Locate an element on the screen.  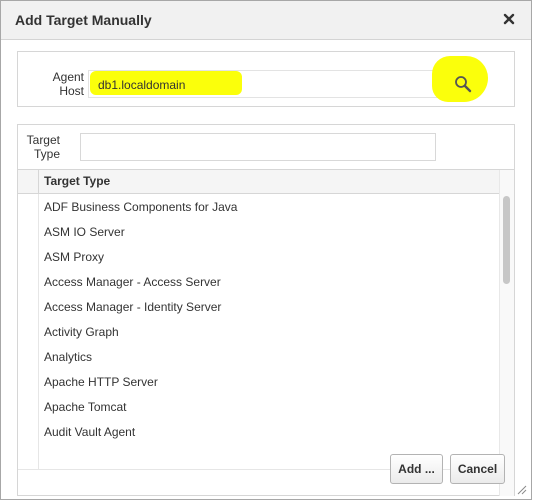
target-type-name: Activity Graph is located at coordinates (81, 332).